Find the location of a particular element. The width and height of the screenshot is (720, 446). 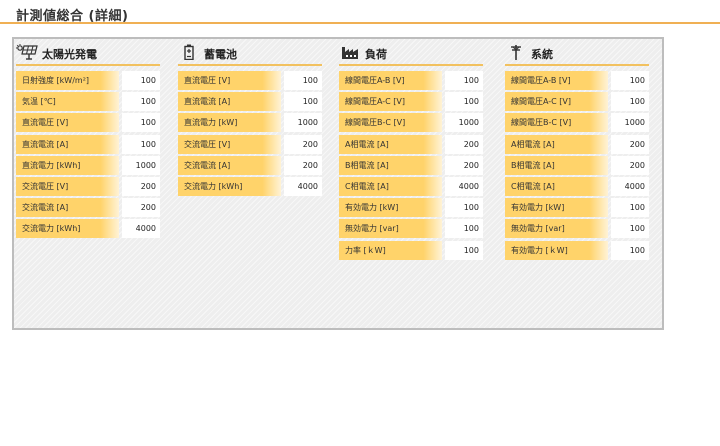

row-label: 交流電力 [kWh] is located at coordinates (229, 186).